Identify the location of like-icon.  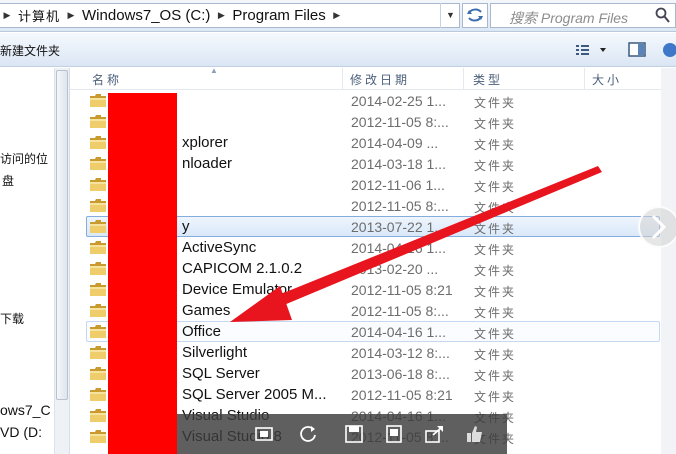
(474, 434).